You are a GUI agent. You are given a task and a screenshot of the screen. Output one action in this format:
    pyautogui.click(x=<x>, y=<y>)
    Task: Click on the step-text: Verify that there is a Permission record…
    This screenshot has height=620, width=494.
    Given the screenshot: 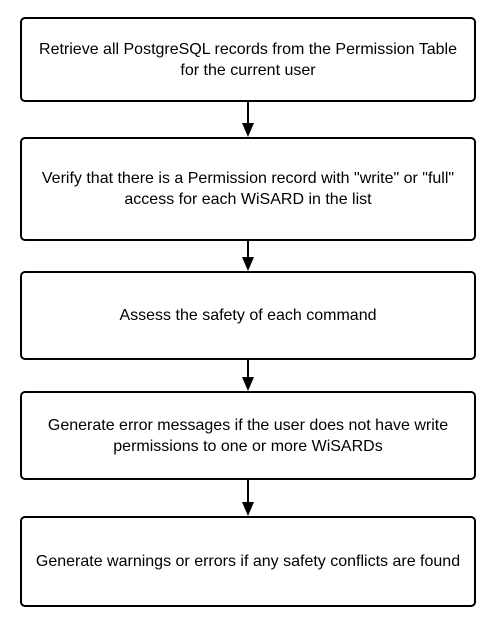 What is the action you would take?
    pyautogui.click(x=248, y=189)
    